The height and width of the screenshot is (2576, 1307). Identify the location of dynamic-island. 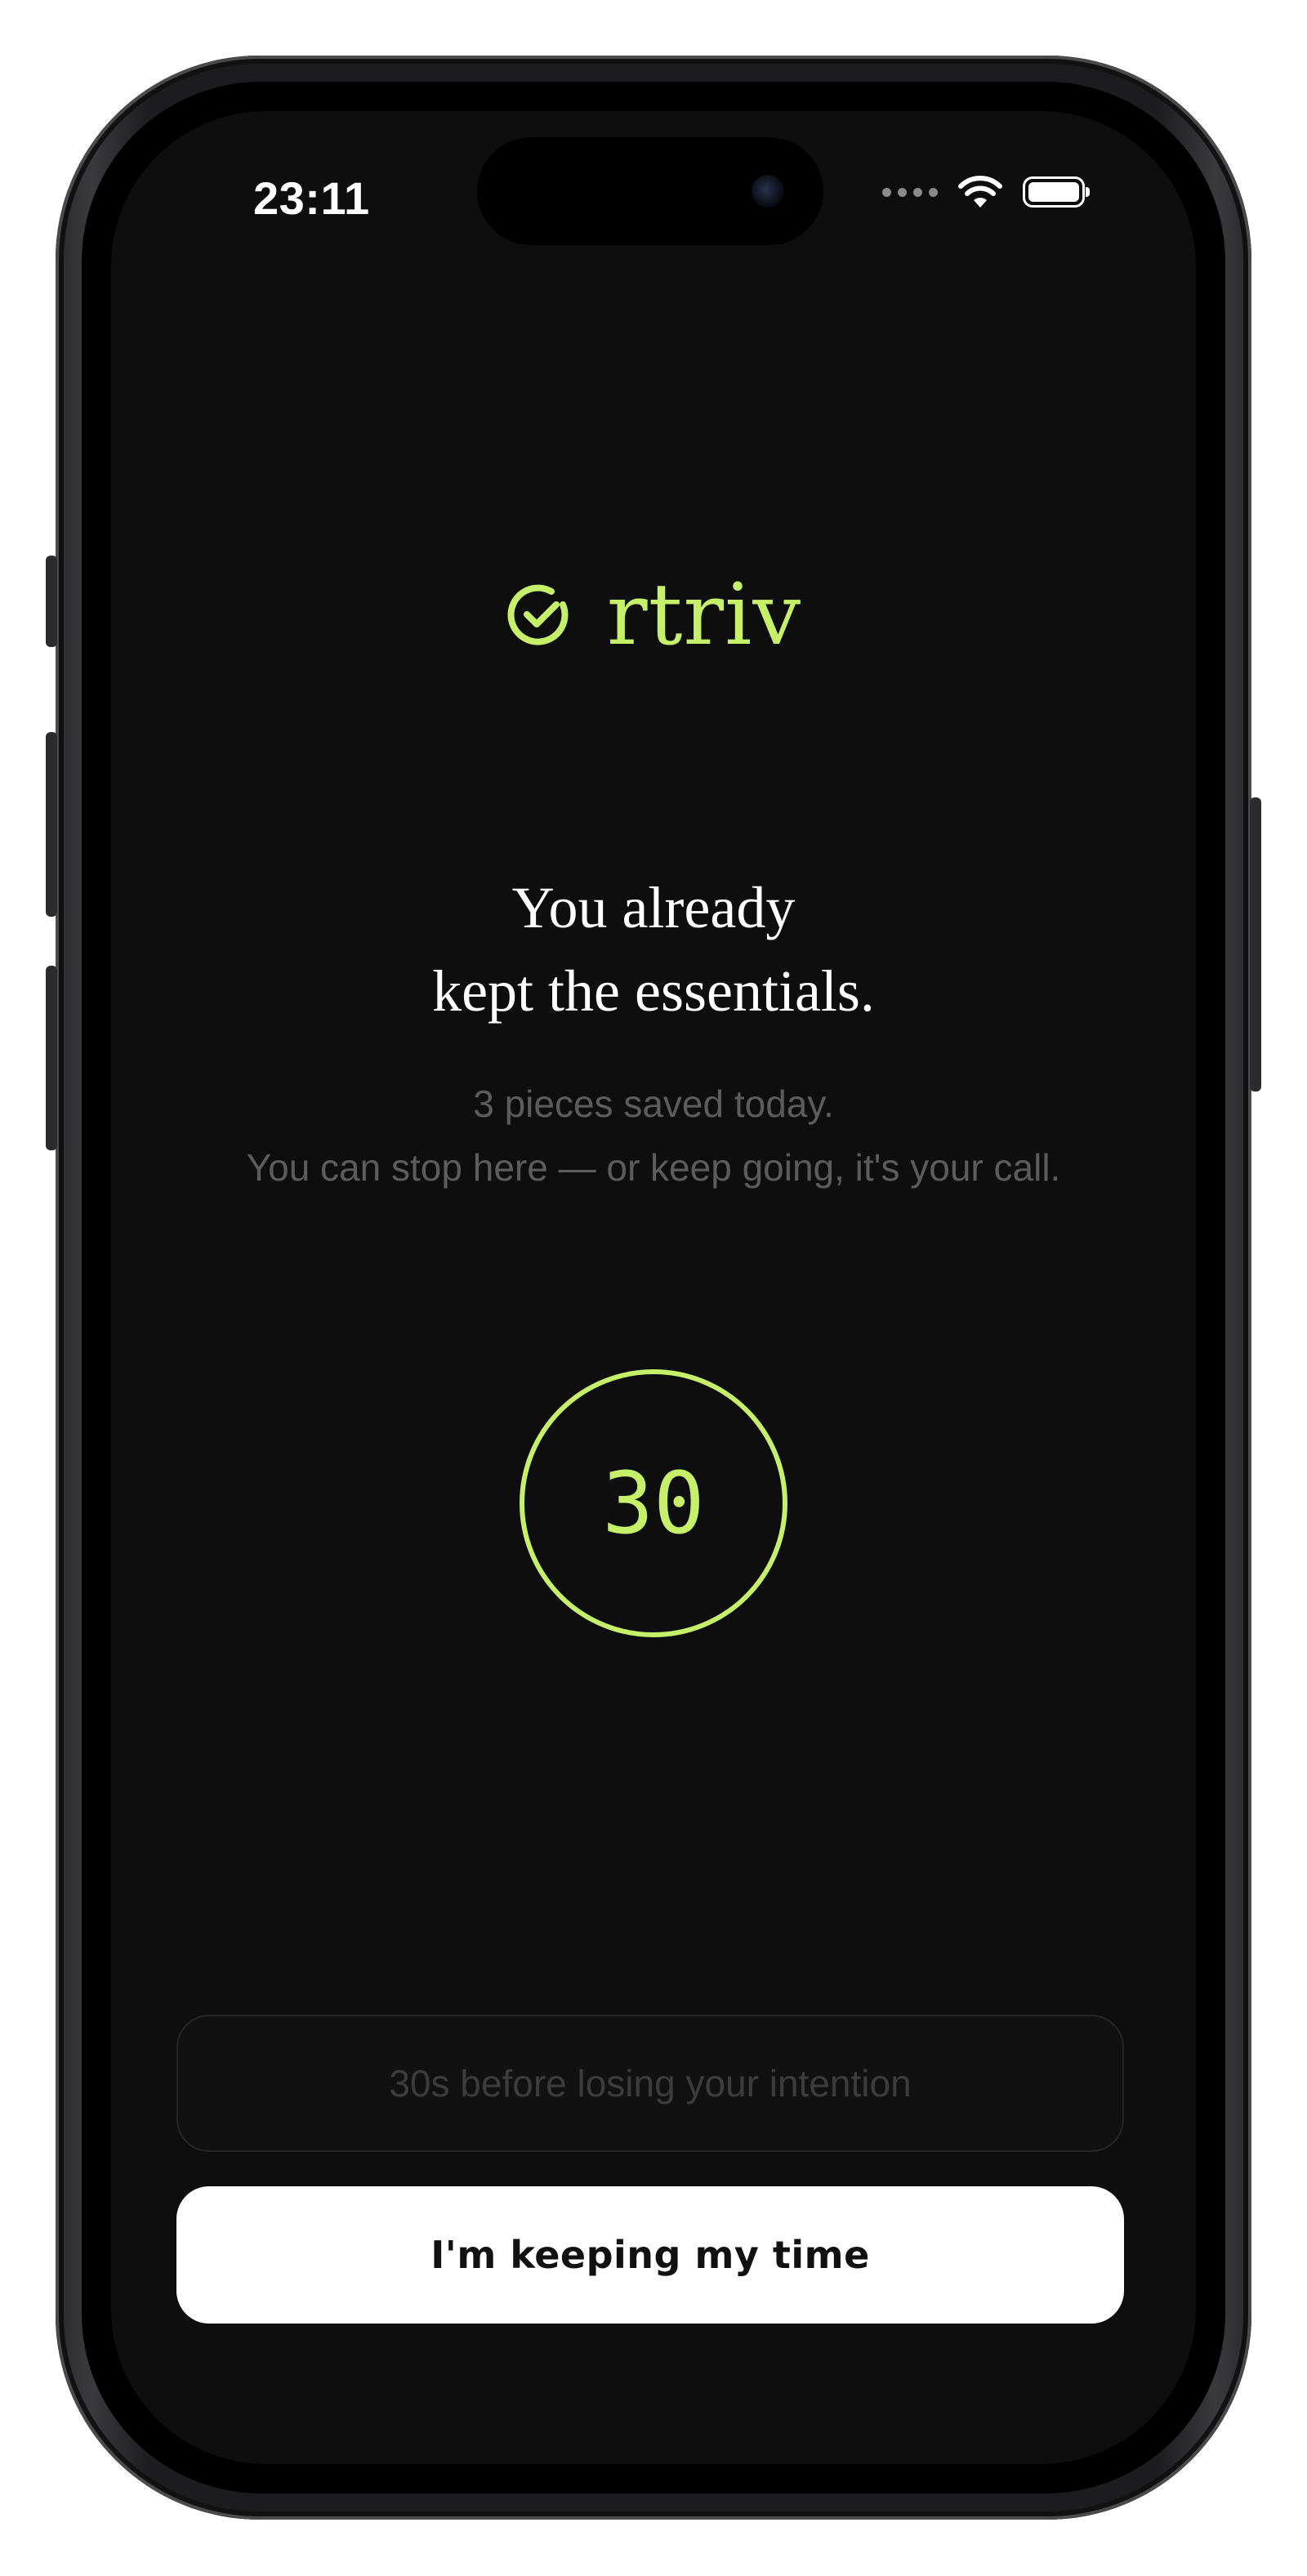
(650, 191).